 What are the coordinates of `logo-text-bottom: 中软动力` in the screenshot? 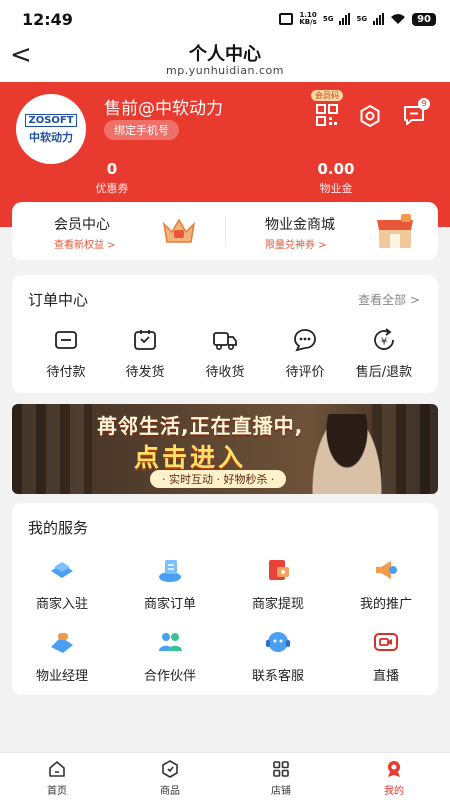 It's located at (51, 137).